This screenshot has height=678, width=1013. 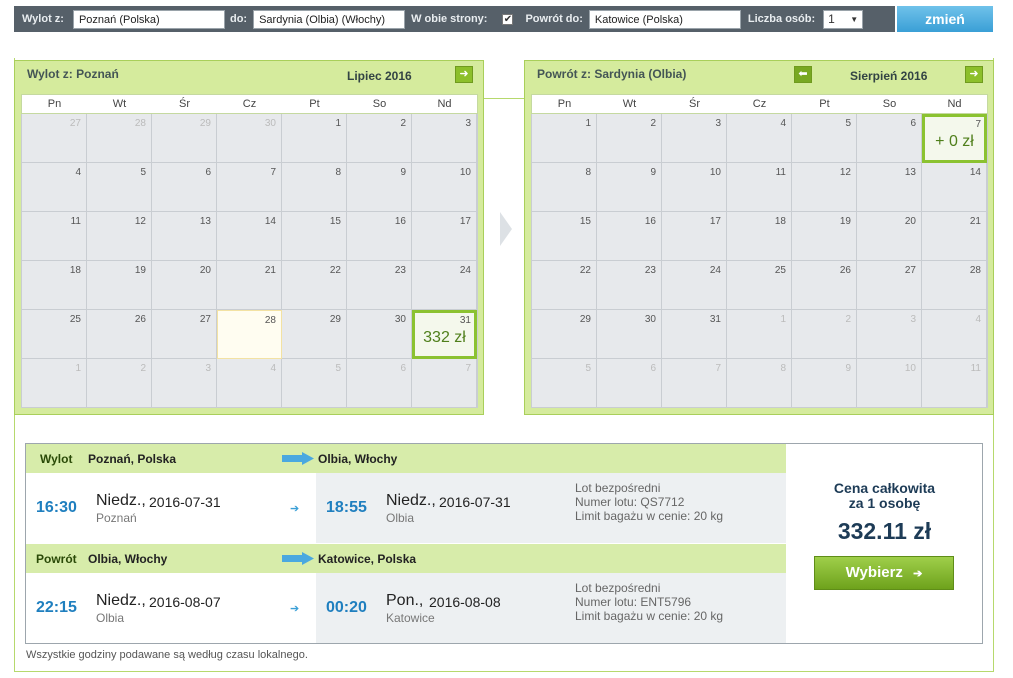 What do you see at coordinates (694, 334) in the screenshot?
I see `calendar-day: 31` at bounding box center [694, 334].